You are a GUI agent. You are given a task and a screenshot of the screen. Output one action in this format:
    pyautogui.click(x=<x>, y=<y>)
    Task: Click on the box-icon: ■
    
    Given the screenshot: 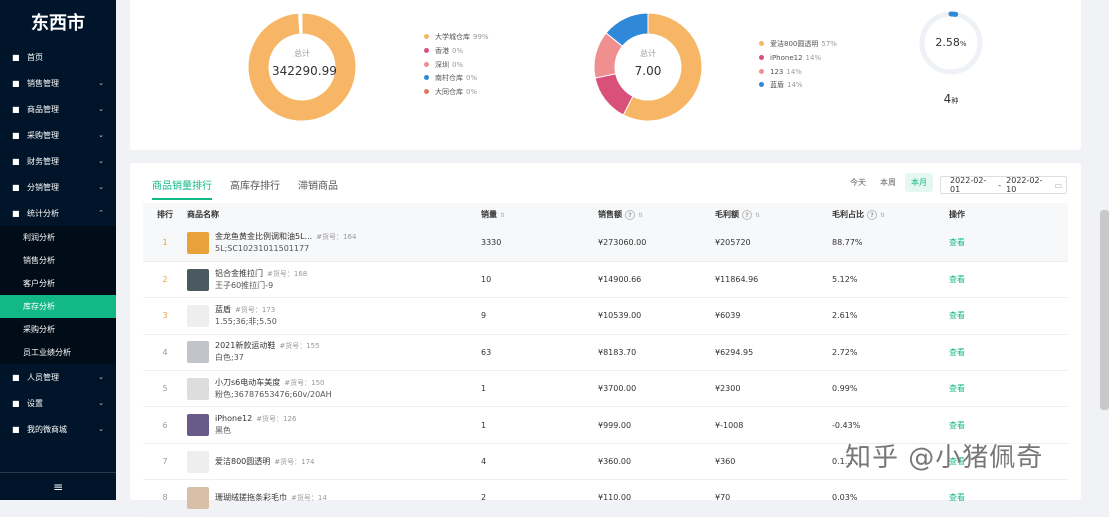 What is the action you would take?
    pyautogui.click(x=17, y=109)
    